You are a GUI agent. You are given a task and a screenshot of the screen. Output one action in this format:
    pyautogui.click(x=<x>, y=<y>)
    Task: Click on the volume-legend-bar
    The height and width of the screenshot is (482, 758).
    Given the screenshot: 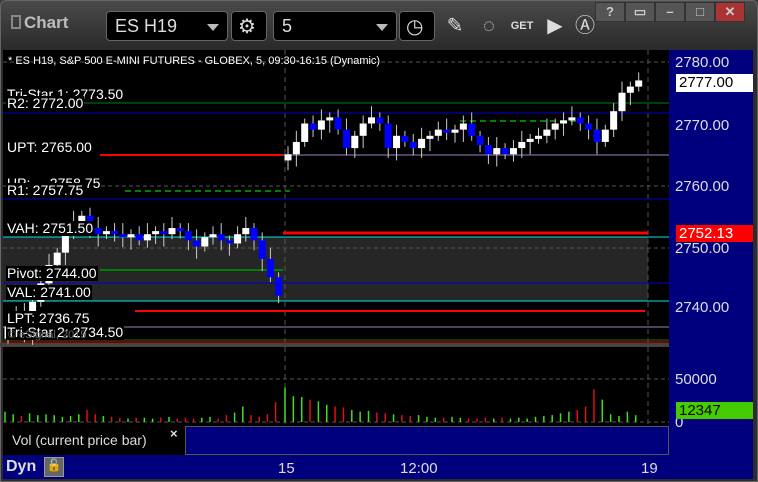 What is the action you would take?
    pyautogui.click(x=427, y=440)
    